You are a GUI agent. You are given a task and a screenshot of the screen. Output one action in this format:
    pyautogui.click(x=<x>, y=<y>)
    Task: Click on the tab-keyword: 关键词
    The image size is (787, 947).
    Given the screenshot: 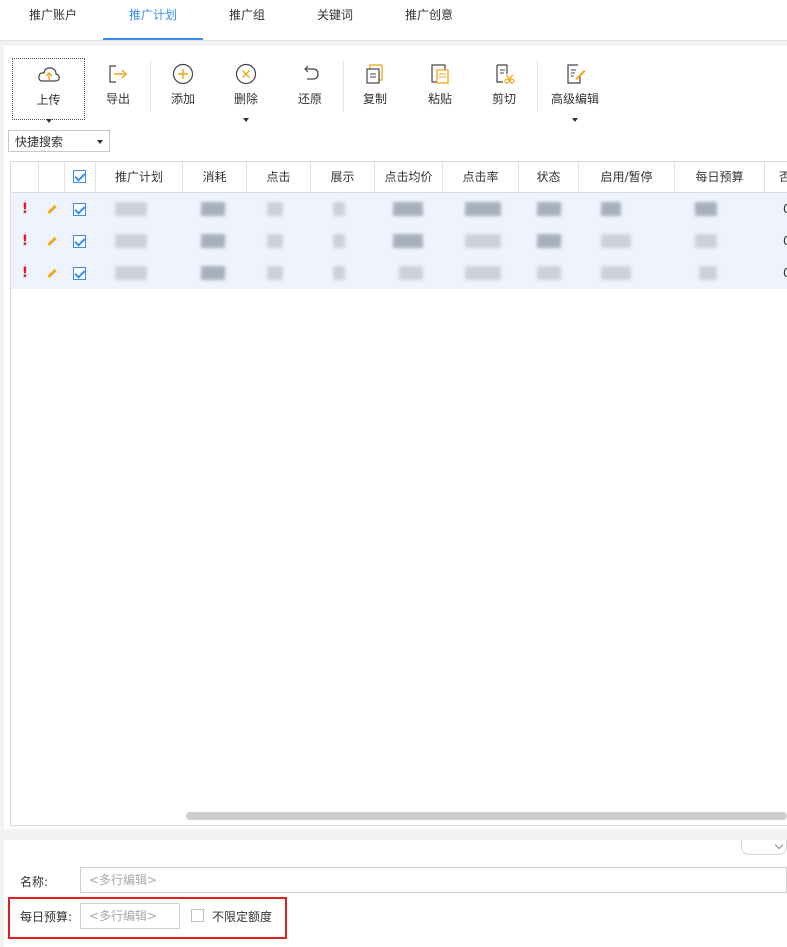 What is the action you would take?
    pyautogui.click(x=335, y=20)
    